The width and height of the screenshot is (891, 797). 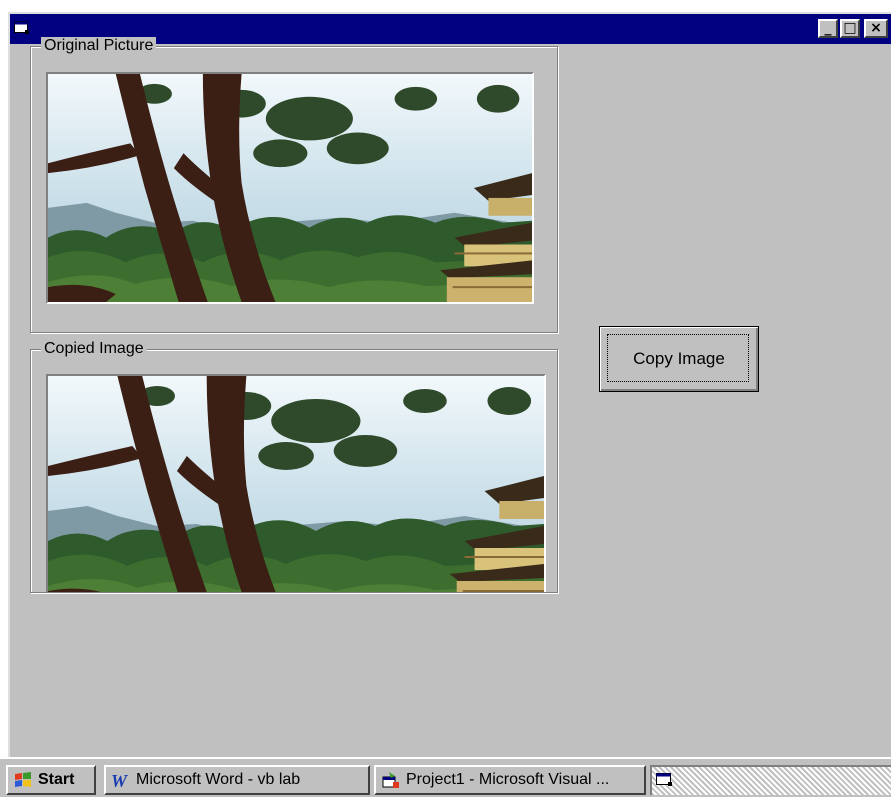 I want to click on copied-image-label: Copied Image, so click(x=94, y=349).